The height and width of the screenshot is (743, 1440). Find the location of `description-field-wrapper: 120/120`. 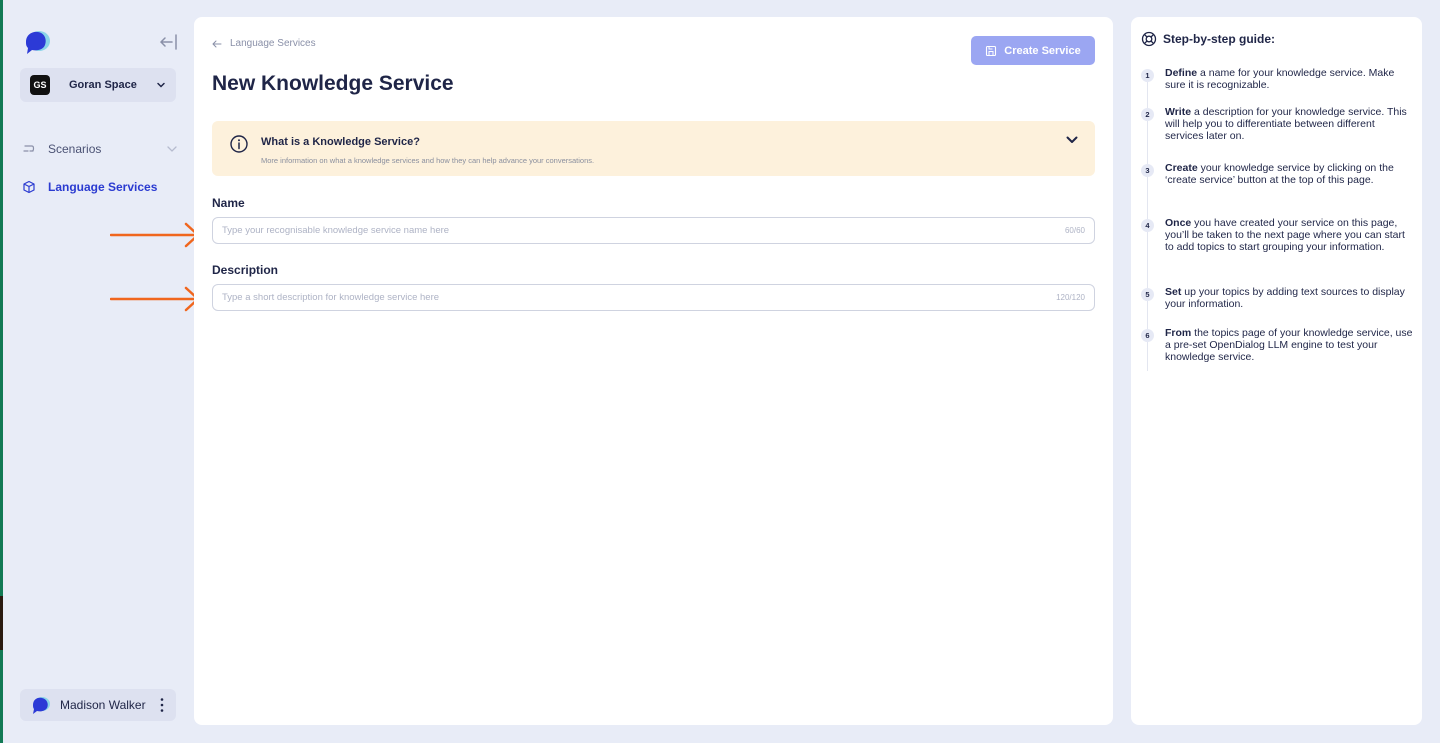

description-field-wrapper: 120/120 is located at coordinates (653, 297).